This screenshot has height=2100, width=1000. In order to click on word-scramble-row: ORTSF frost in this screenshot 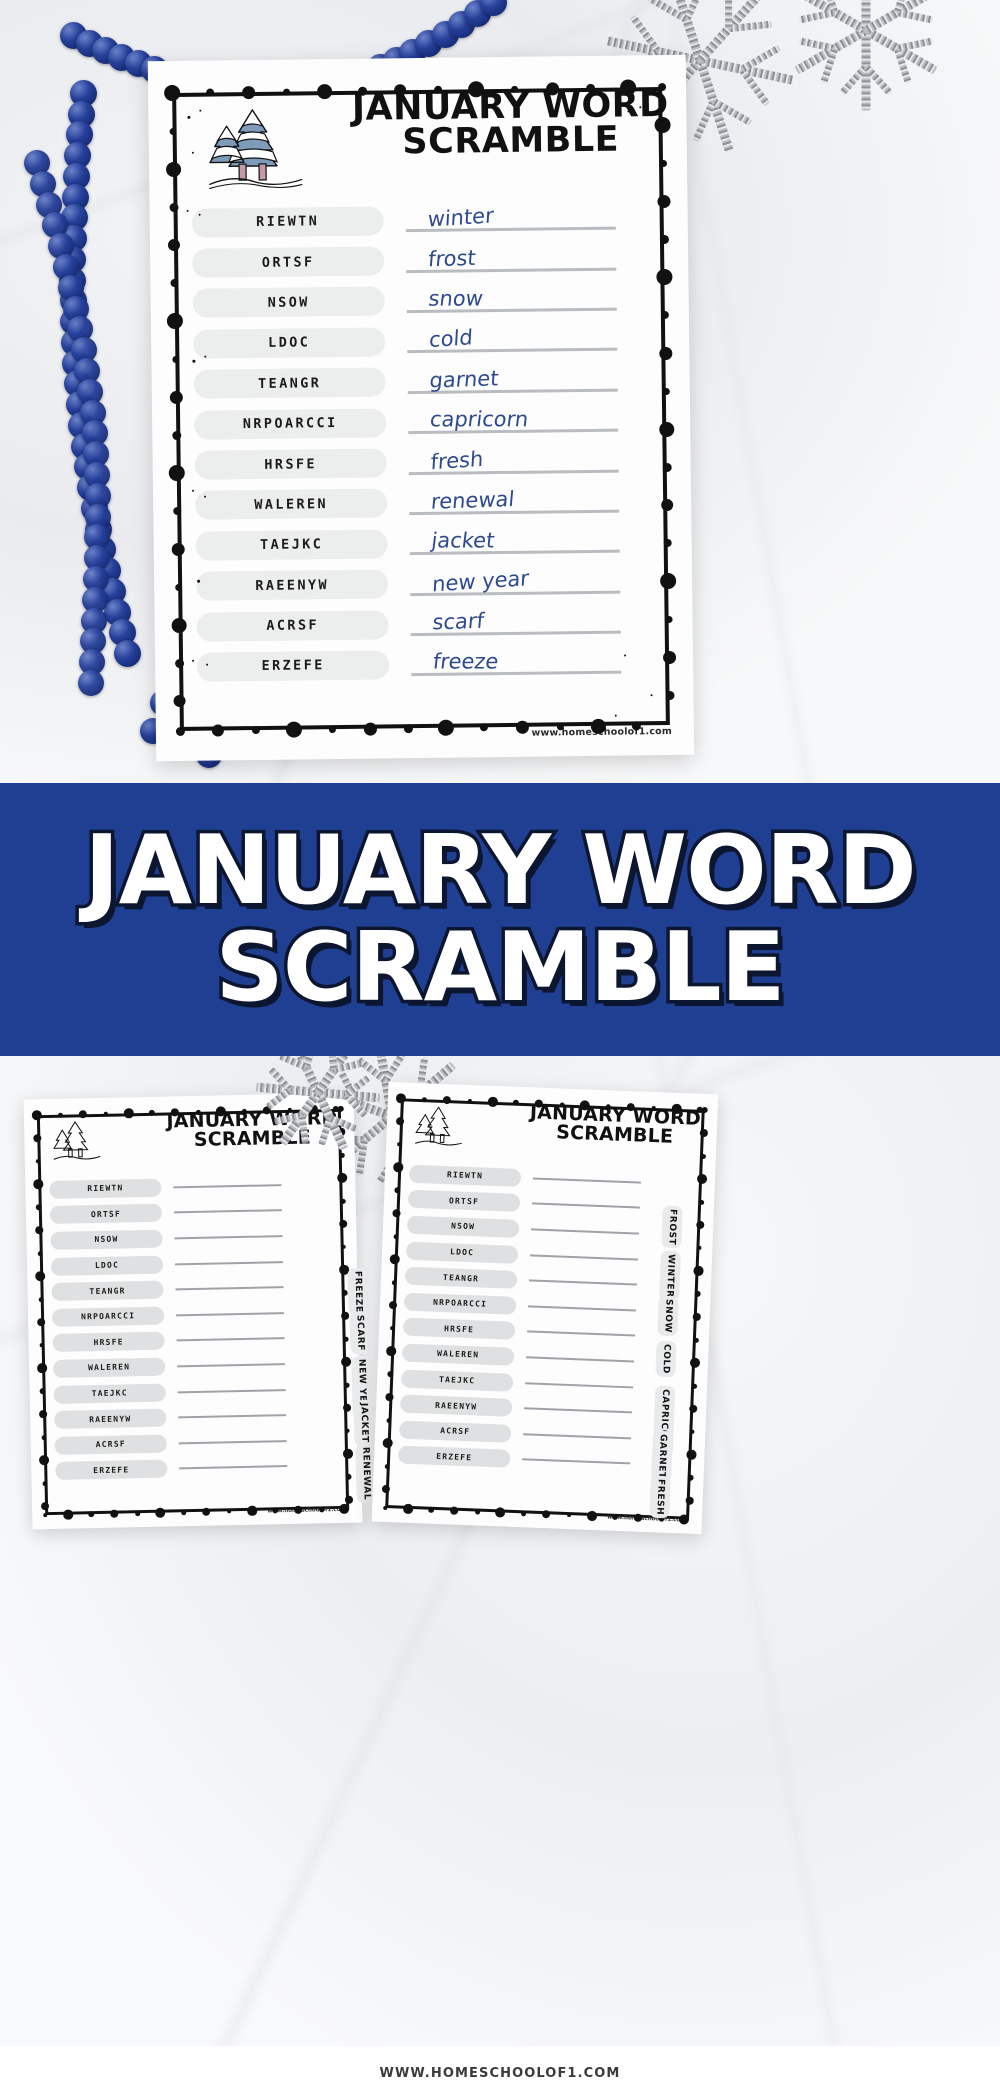, I will do `click(431, 260)`.